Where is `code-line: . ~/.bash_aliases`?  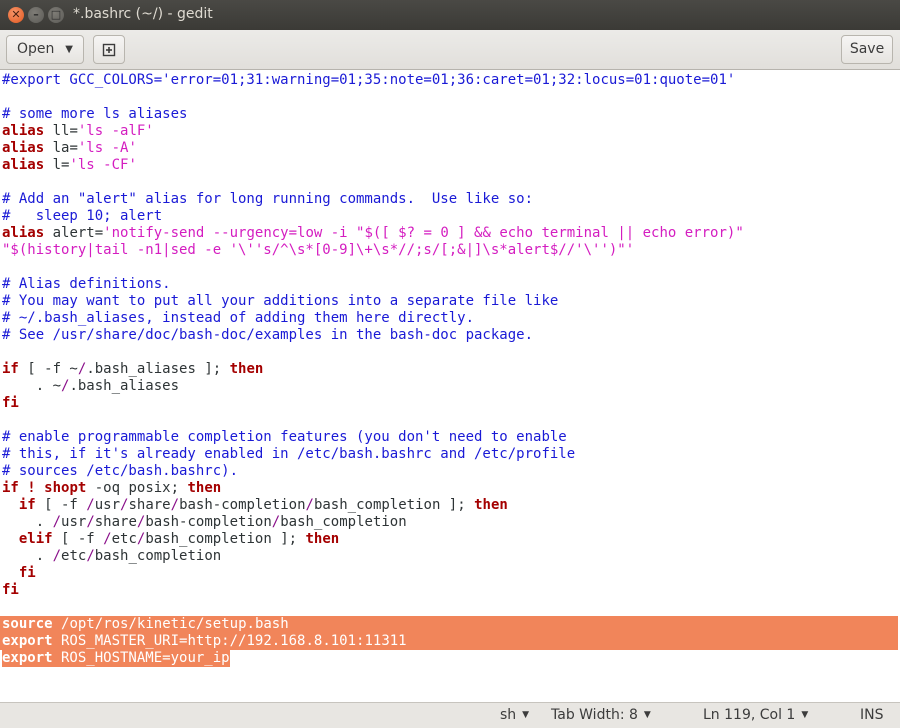 code-line: . ~/.bash_aliases is located at coordinates (450, 386).